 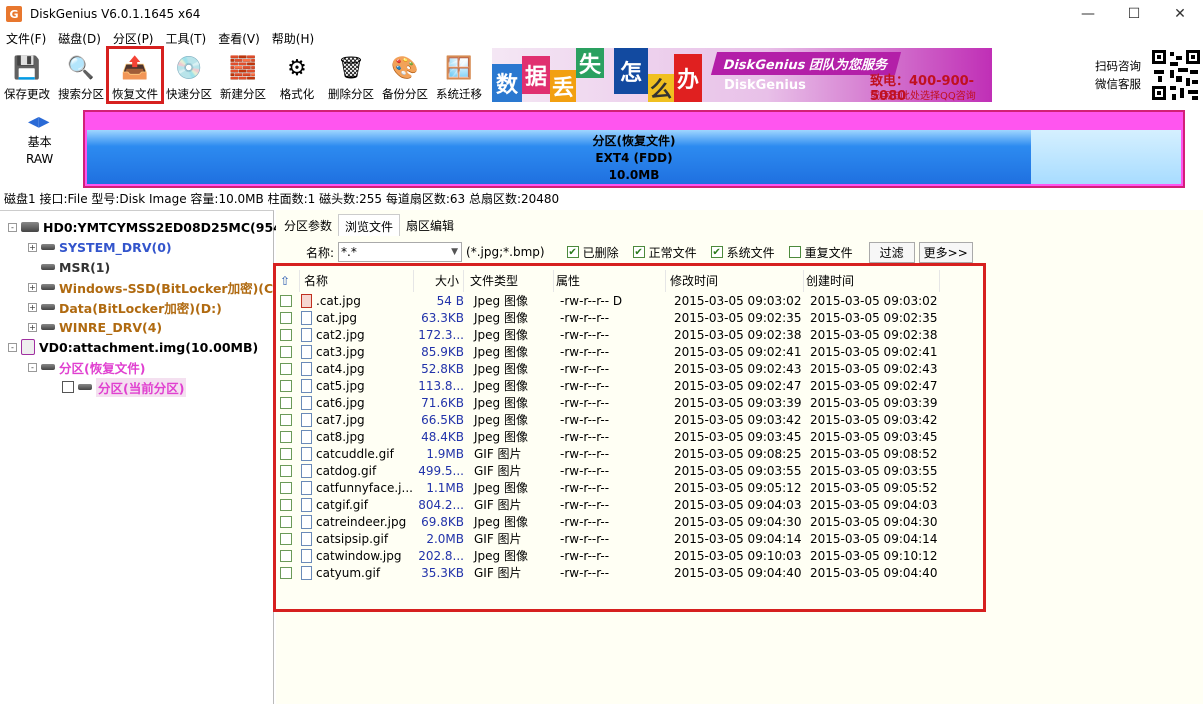 I want to click on save-changes-button: 💾 保存更改, so click(x=27, y=75).